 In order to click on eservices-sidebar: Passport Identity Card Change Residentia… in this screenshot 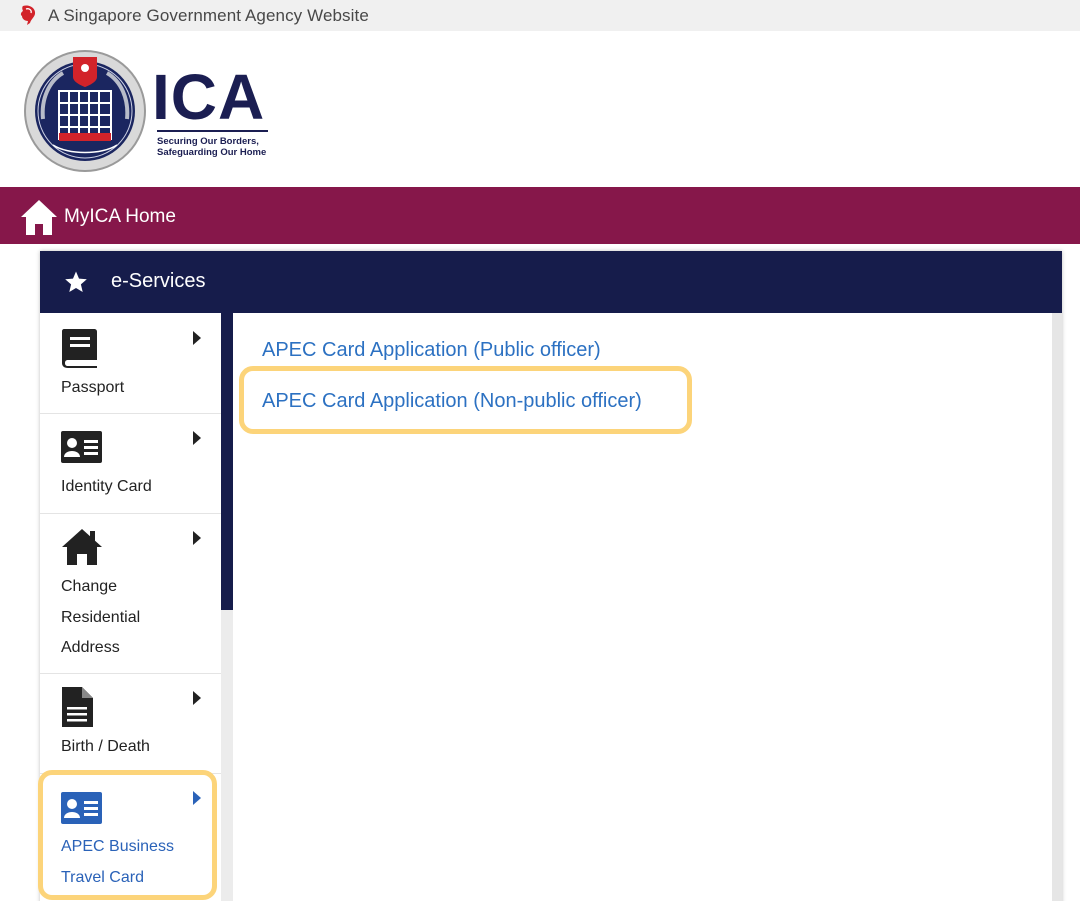, I will do `click(130, 607)`.